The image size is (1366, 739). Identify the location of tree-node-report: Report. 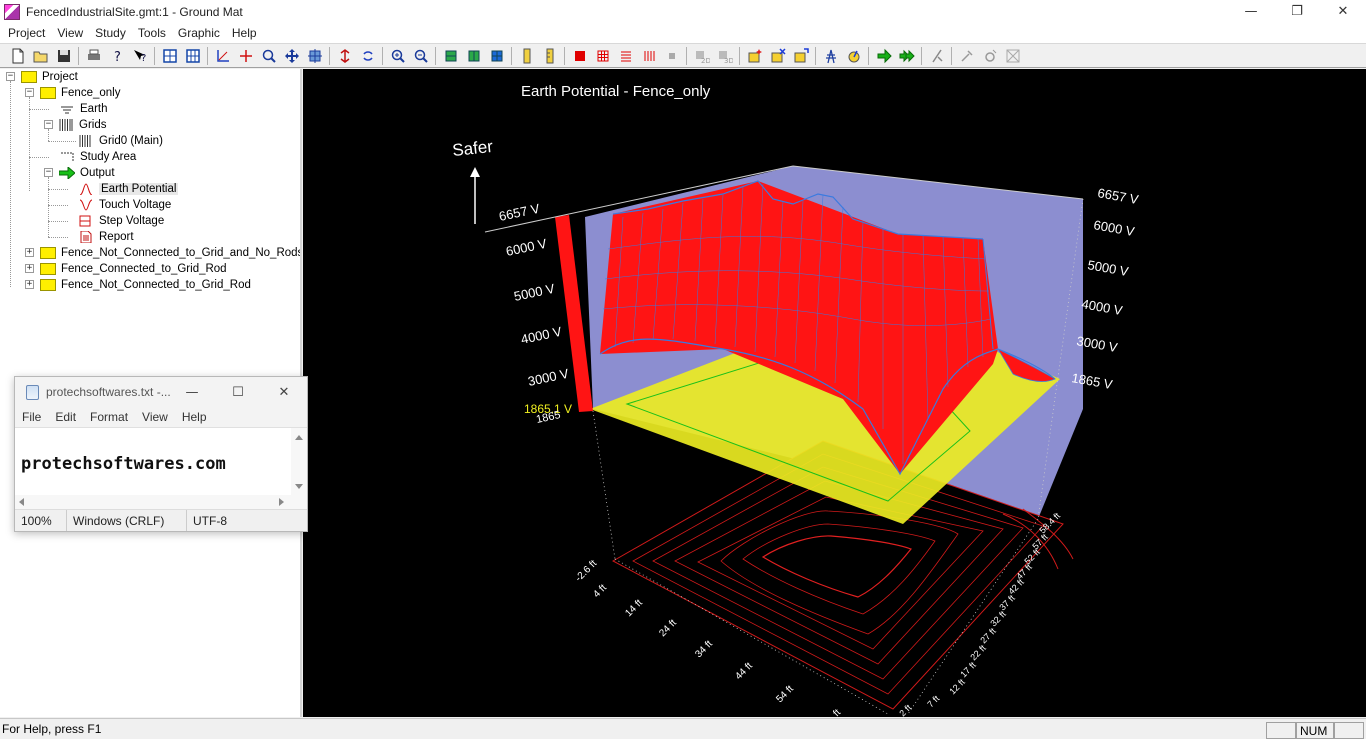
(106, 237).